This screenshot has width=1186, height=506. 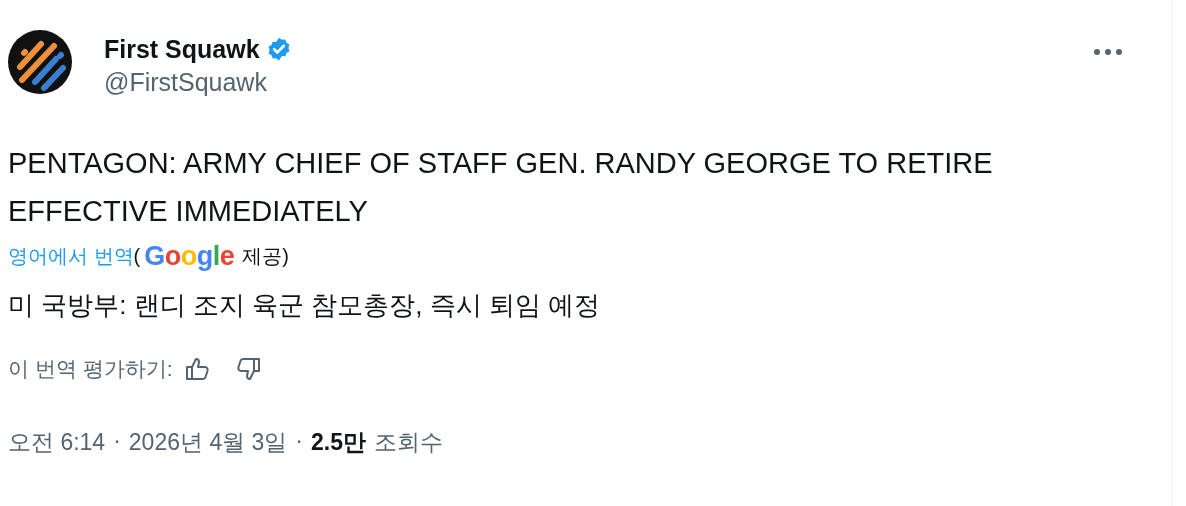 What do you see at coordinates (57, 442) in the screenshot?
I see `post-time: 오전 6:14` at bounding box center [57, 442].